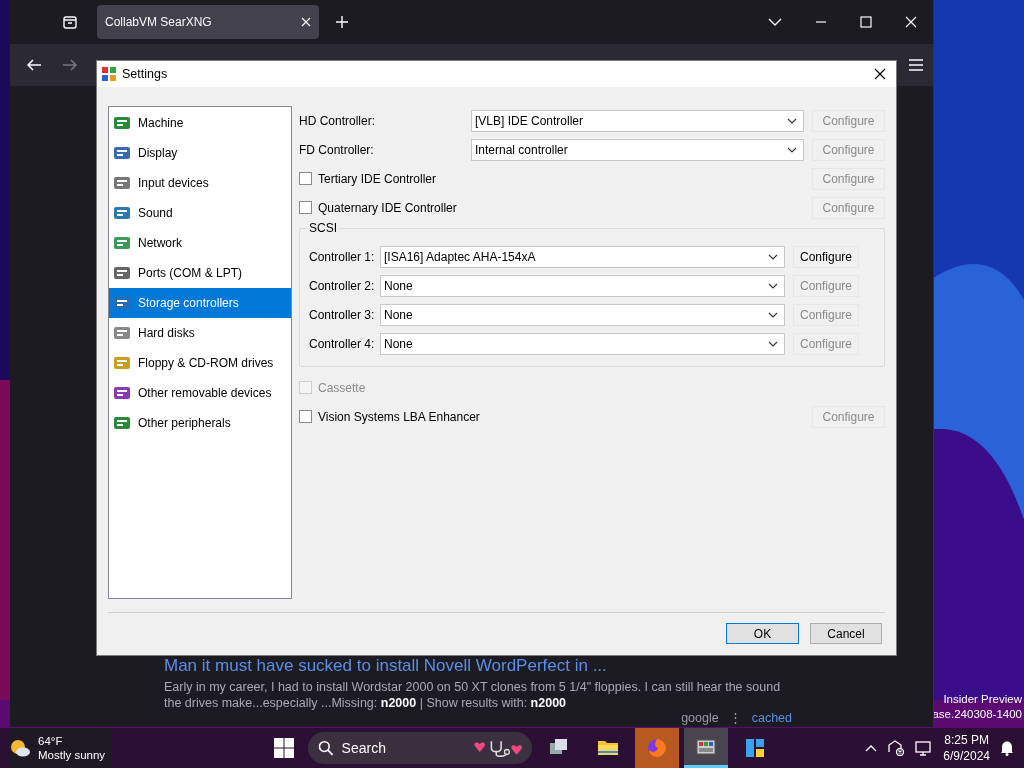  Describe the element at coordinates (284, 748) in the screenshot. I see `start-icon` at that location.